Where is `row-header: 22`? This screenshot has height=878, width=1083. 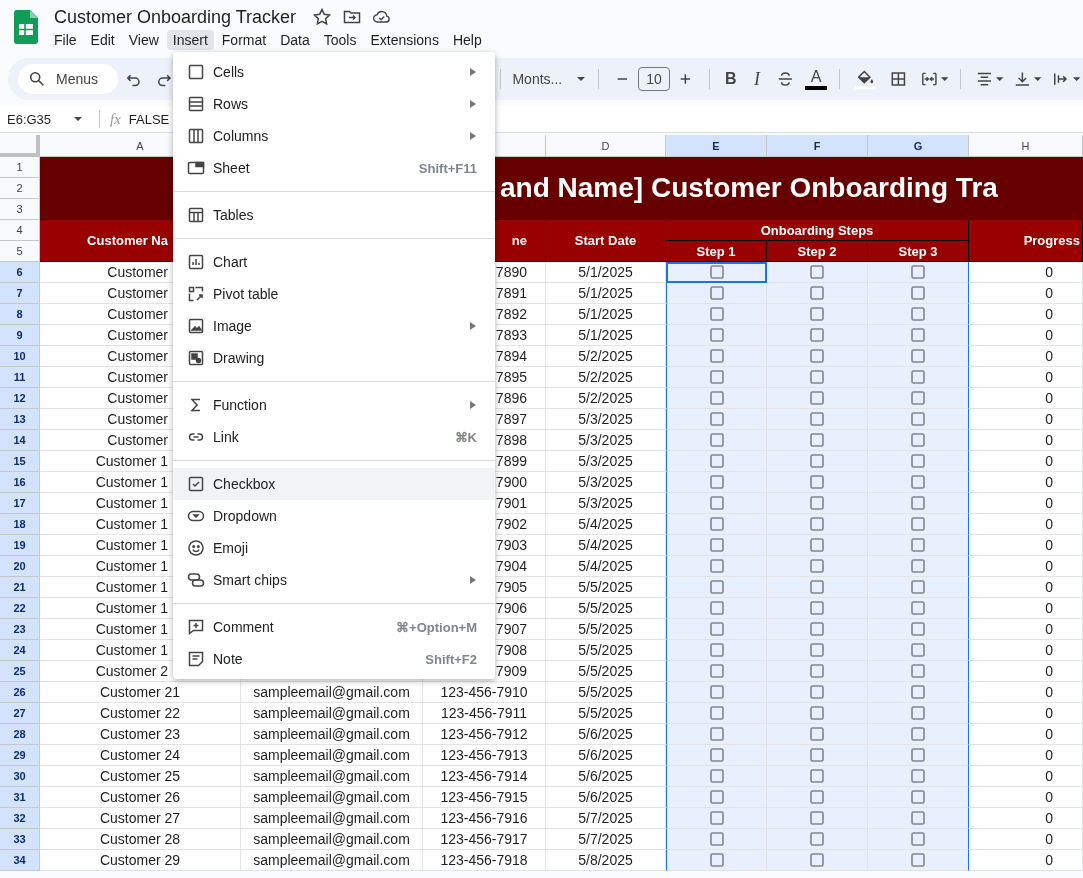 row-header: 22 is located at coordinates (20, 608).